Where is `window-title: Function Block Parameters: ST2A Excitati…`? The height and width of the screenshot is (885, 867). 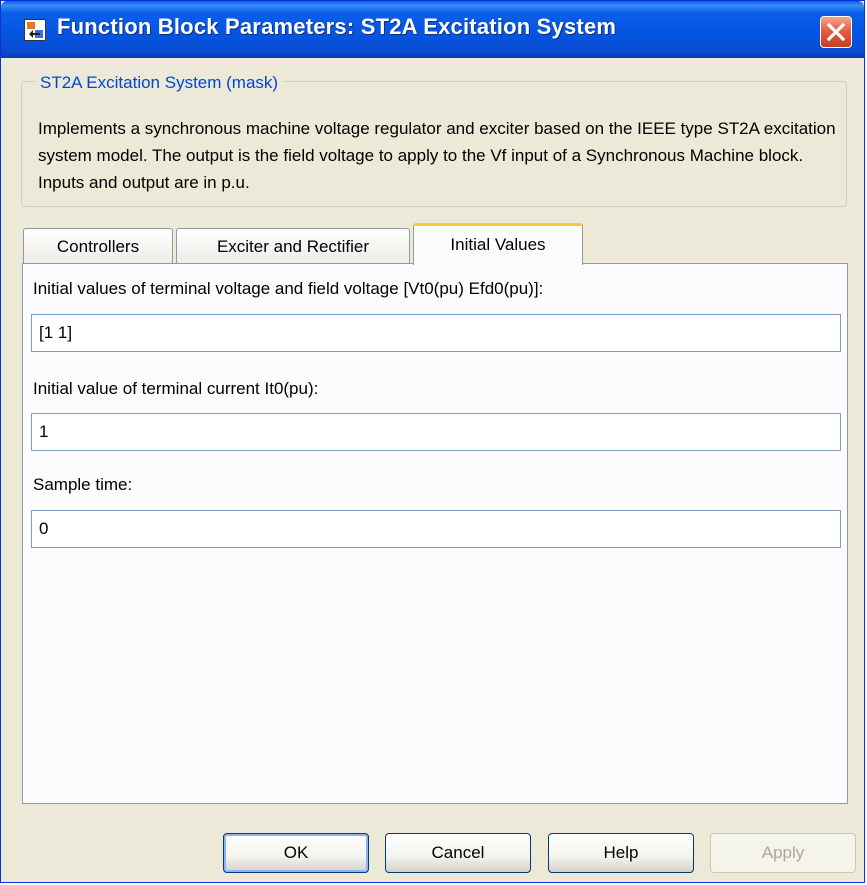
window-title: Function Block Parameters: ST2A Excitati… is located at coordinates (337, 26).